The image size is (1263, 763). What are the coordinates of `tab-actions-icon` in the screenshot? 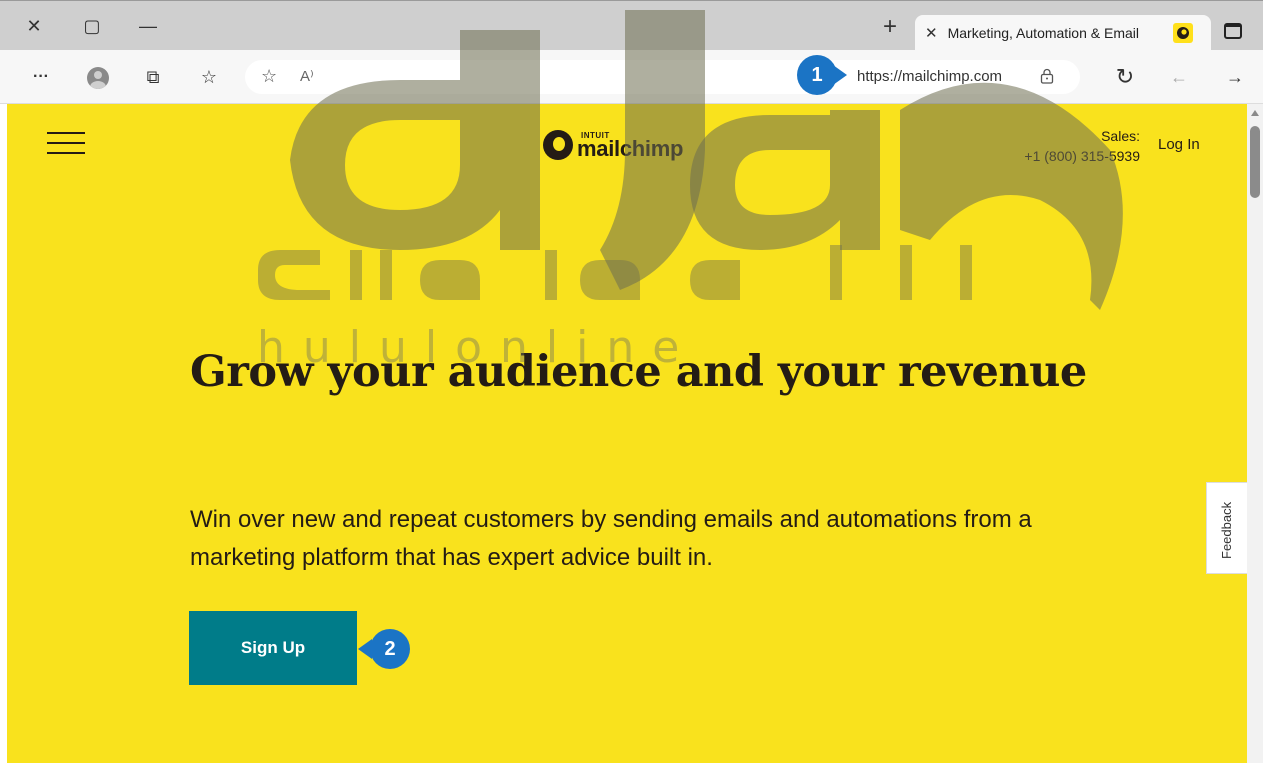 It's located at (1233, 31).